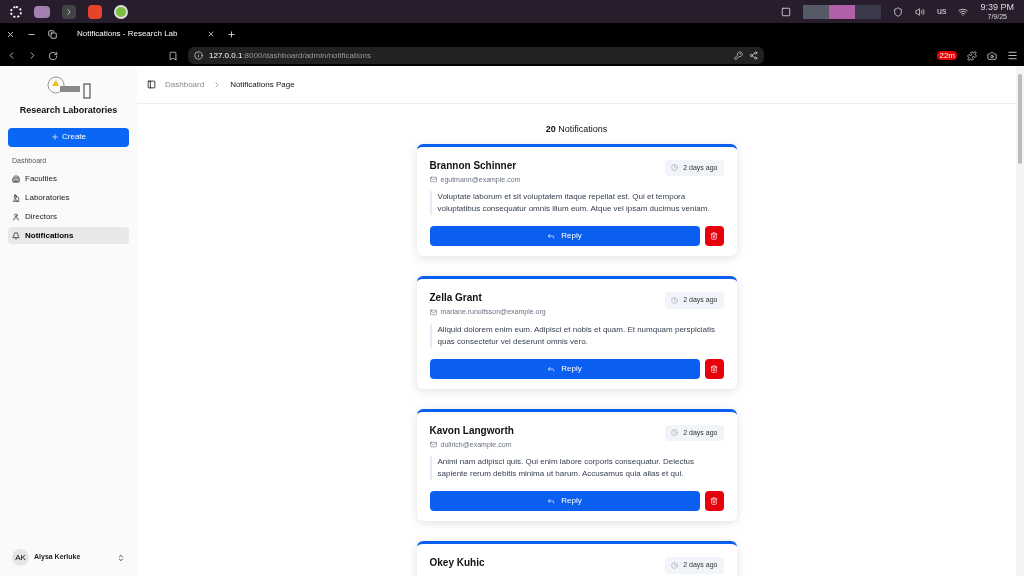 The height and width of the screenshot is (576, 1024). Describe the element at coordinates (151, 84) in the screenshot. I see `sidebar-toggle-icon` at that location.